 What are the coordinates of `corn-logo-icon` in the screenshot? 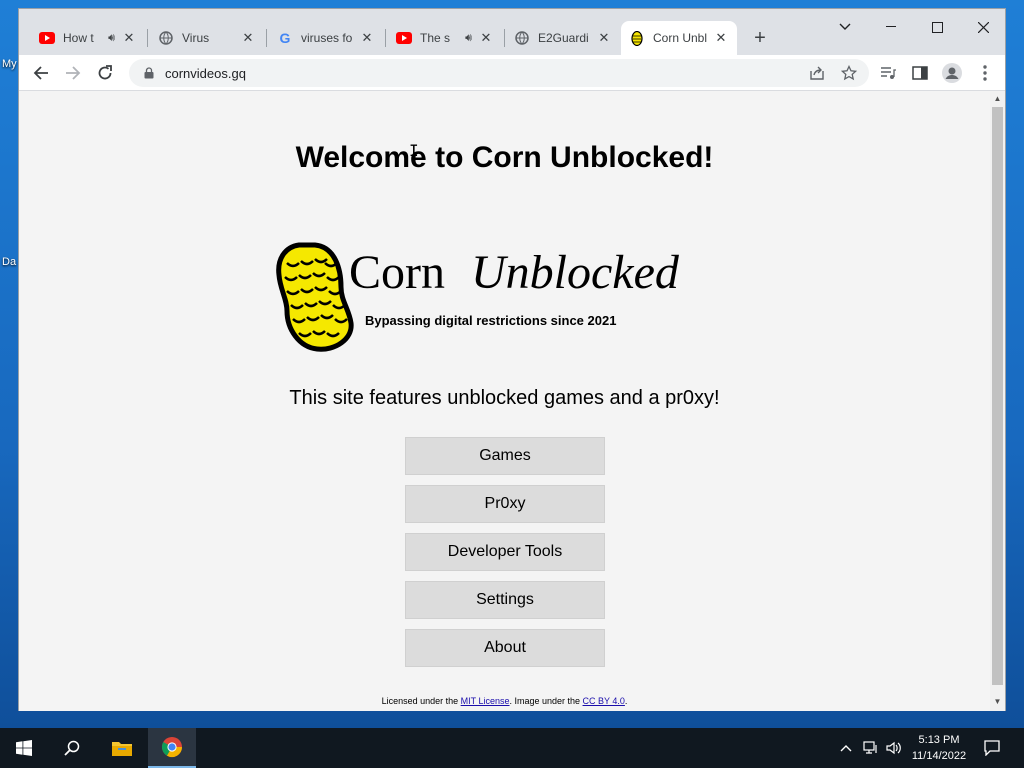 It's located at (315, 297).